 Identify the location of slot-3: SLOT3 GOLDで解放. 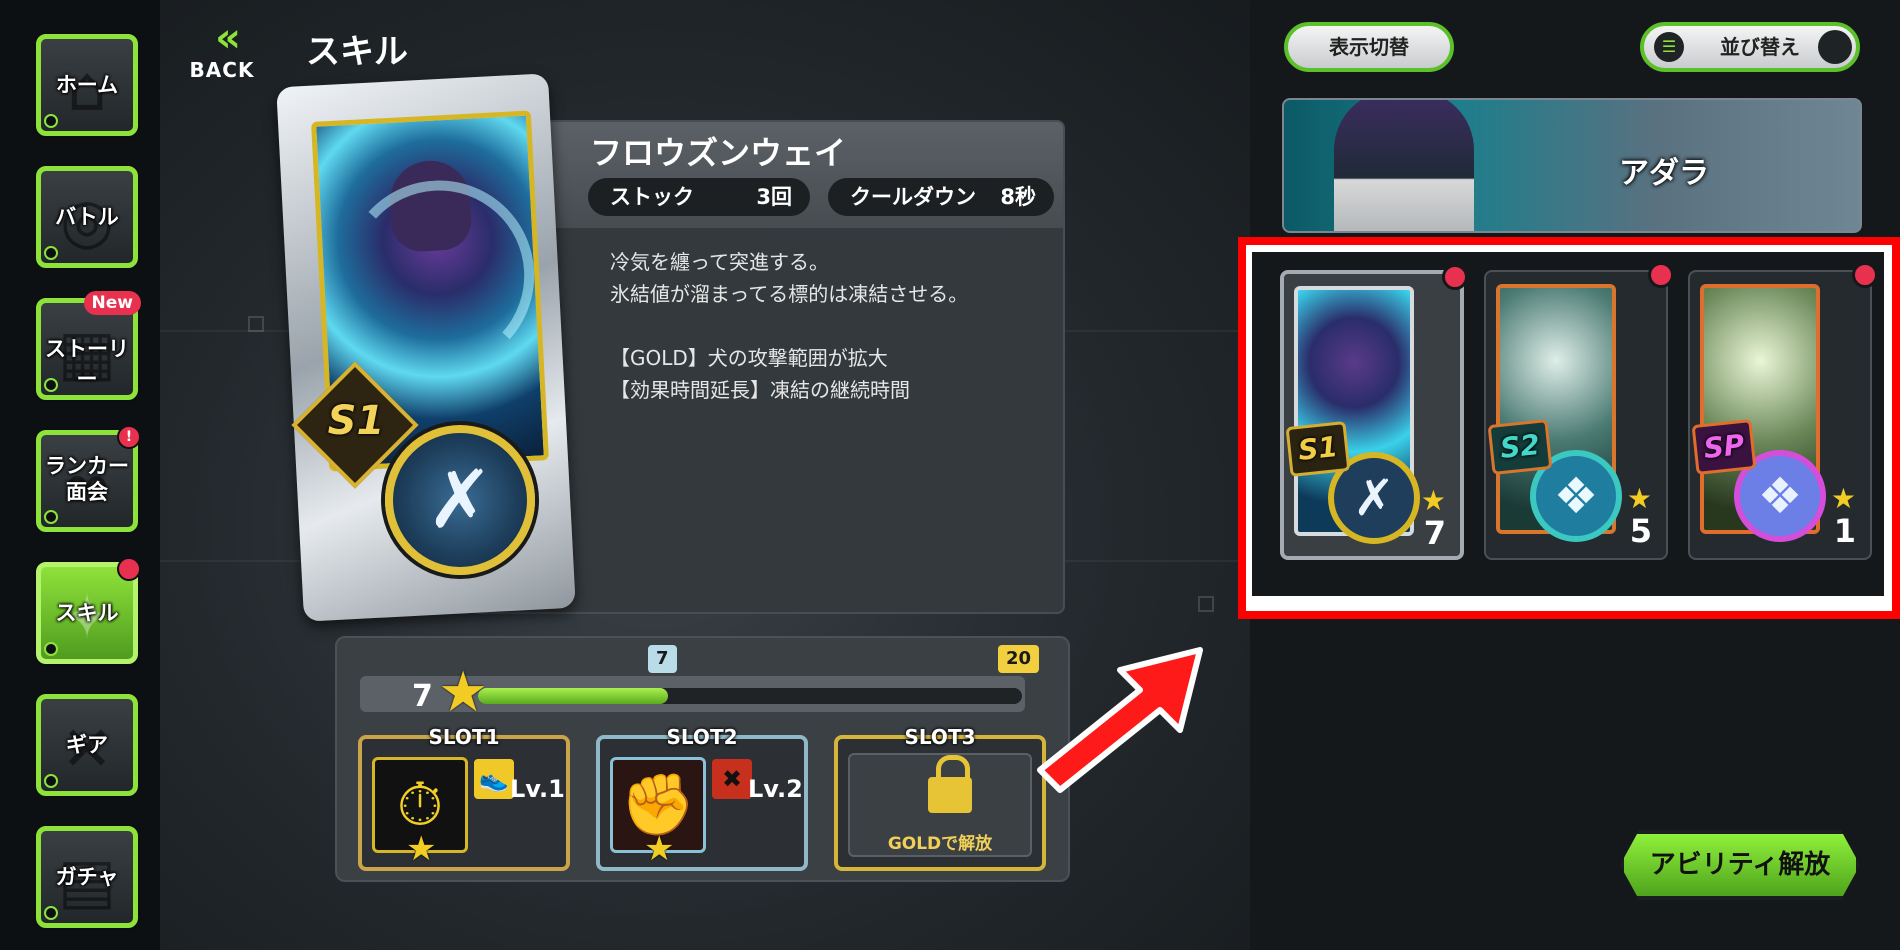
(940, 798).